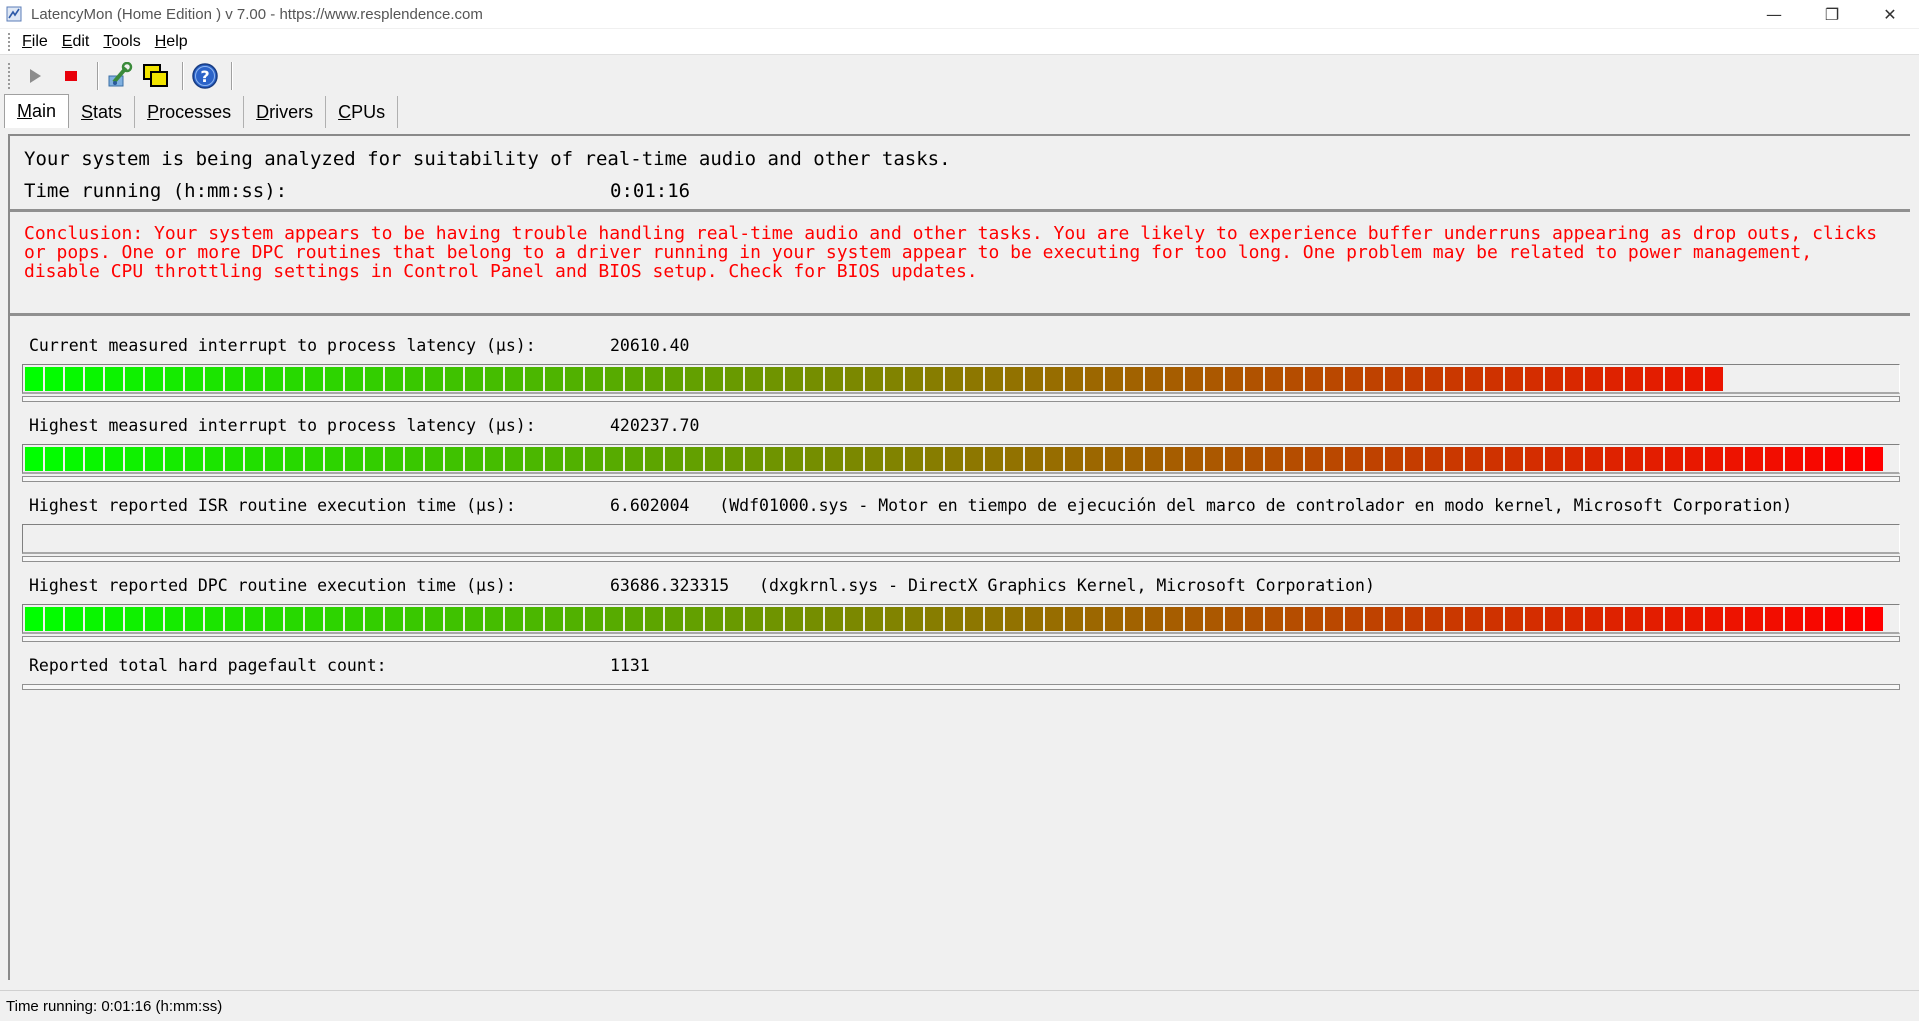 This screenshot has height=1021, width=1919. What do you see at coordinates (285, 112) in the screenshot?
I see `tab-drivers: Drivers` at bounding box center [285, 112].